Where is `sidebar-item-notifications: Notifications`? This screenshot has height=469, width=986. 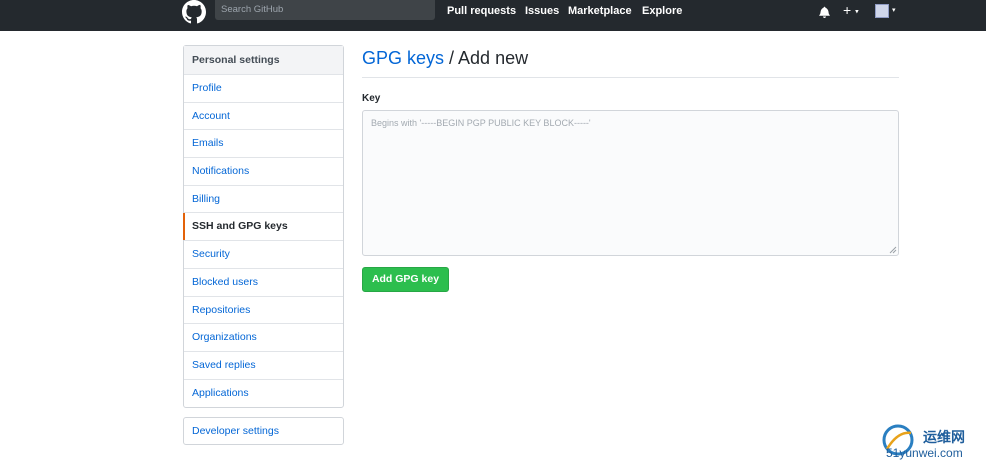 sidebar-item-notifications: Notifications is located at coordinates (263, 172).